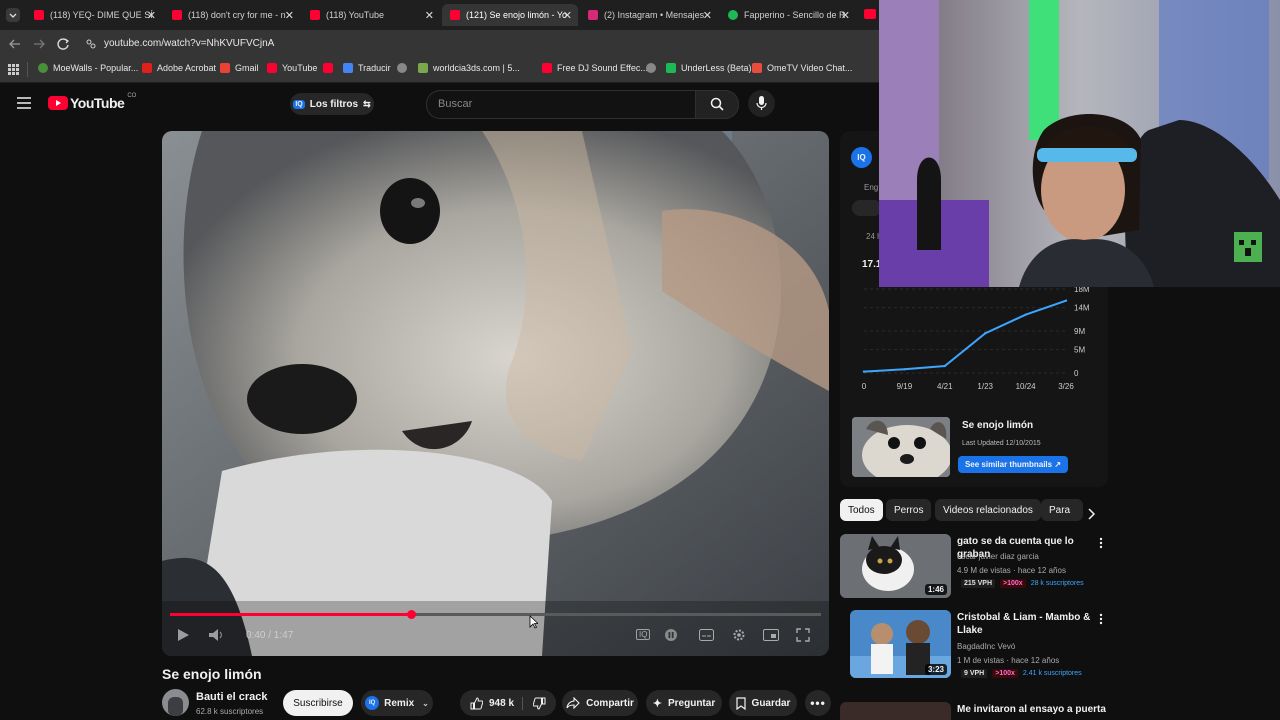  Describe the element at coordinates (232, 697) in the screenshot. I see `channel-name: Bauti el crack` at that location.